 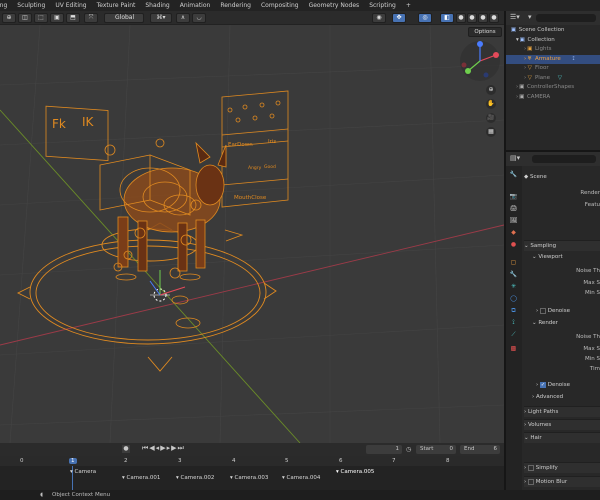 What do you see at coordinates (124, 18) in the screenshot?
I see `orientation-dropdown: Global` at bounding box center [124, 18].